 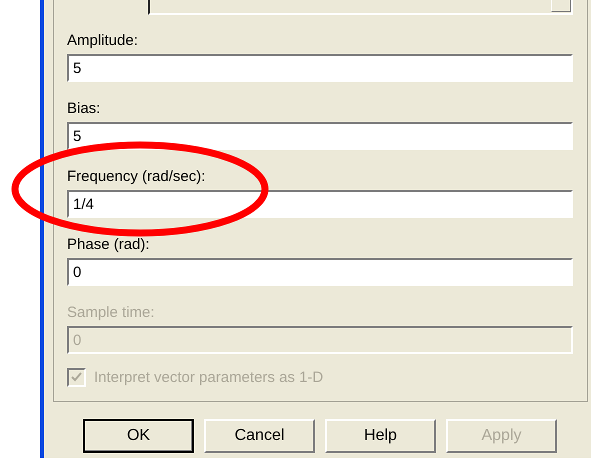 What do you see at coordinates (111, 313) in the screenshot?
I see `field-label: Sample time:` at bounding box center [111, 313].